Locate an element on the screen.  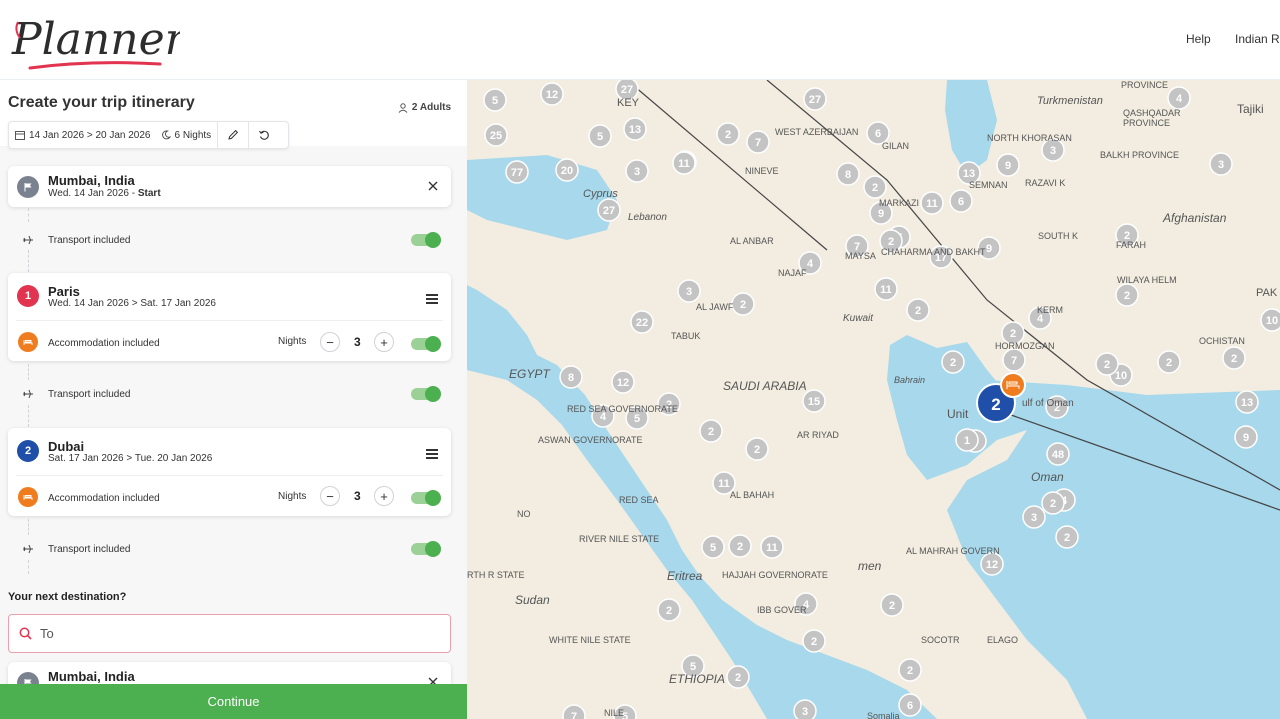
cluster-count: 15 is located at coordinates (814, 402).